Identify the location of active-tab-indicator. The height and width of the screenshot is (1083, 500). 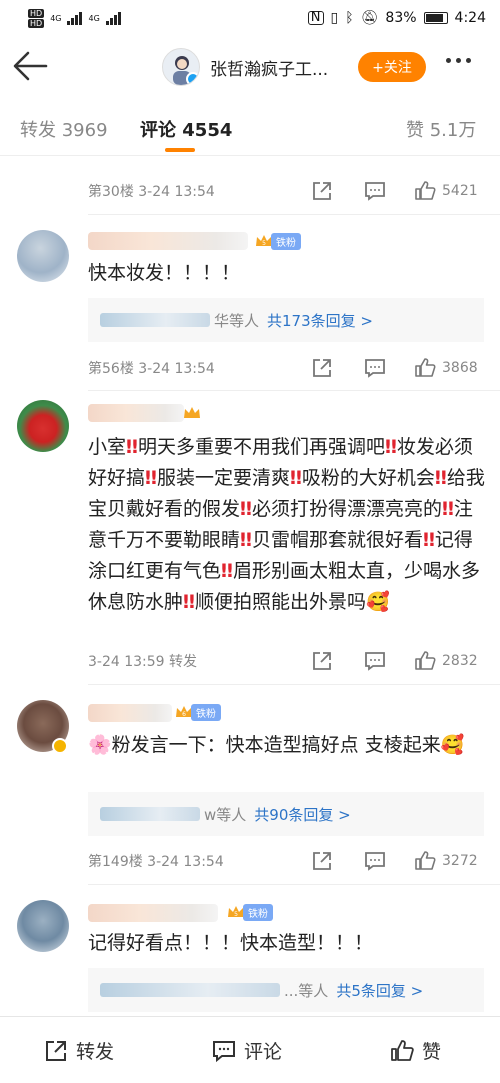
(180, 150).